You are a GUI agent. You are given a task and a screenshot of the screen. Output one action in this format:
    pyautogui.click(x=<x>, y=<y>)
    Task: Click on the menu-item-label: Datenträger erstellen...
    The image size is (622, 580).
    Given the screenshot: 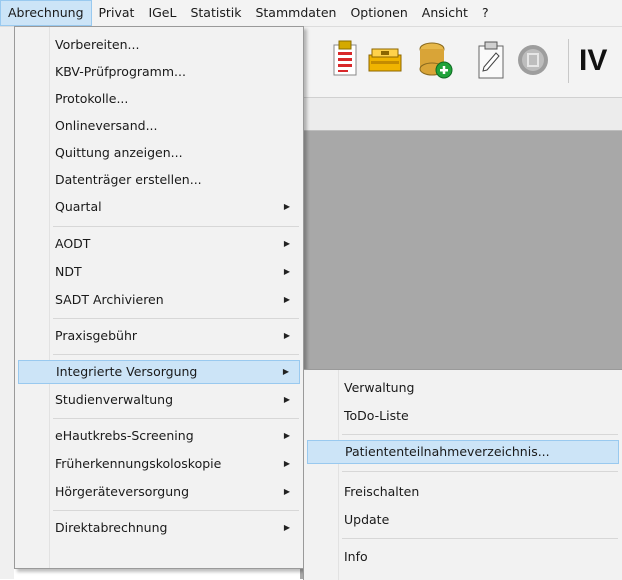 What is the action you would take?
    pyautogui.click(x=128, y=179)
    